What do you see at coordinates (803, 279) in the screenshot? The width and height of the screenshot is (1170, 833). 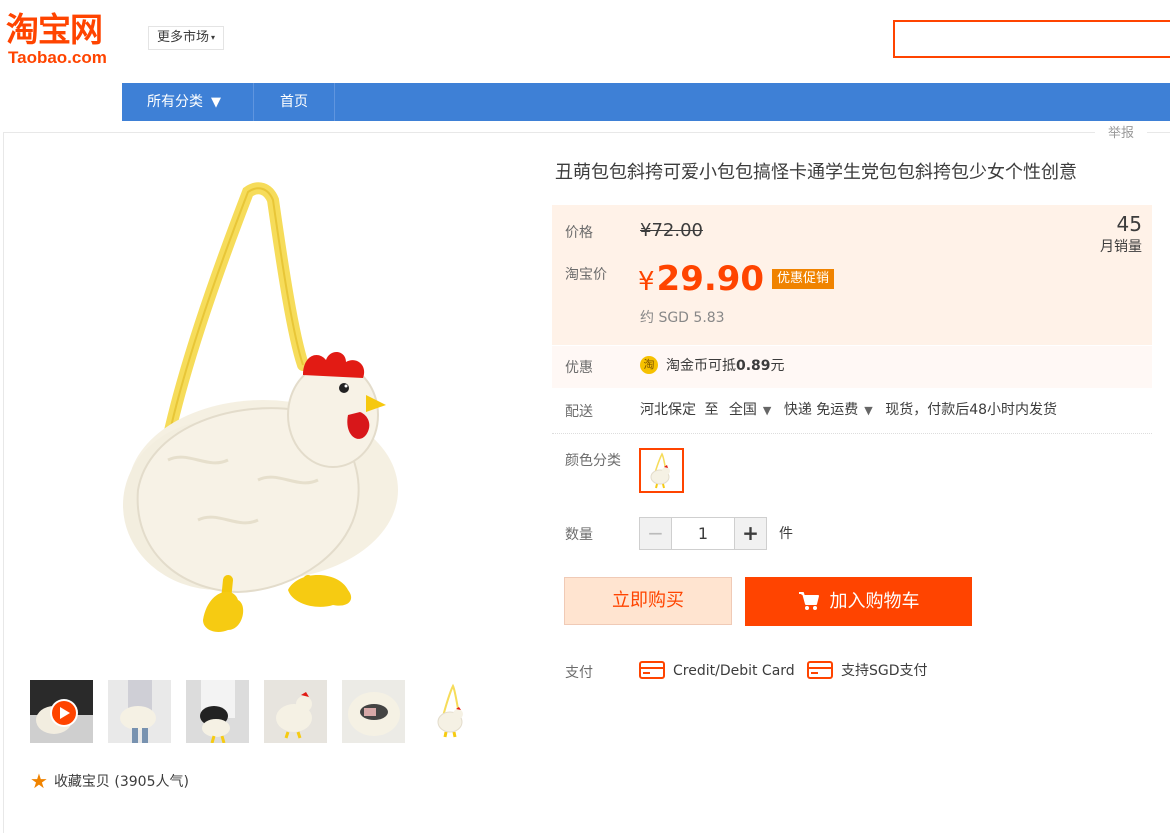 I see `promo-tag: 优惠促销` at bounding box center [803, 279].